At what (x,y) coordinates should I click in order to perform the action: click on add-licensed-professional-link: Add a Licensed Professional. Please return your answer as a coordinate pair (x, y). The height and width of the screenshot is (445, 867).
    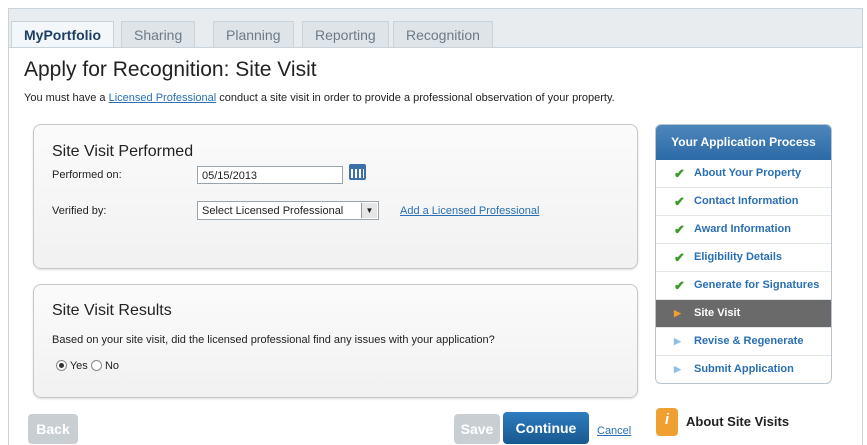
    Looking at the image, I should click on (469, 211).